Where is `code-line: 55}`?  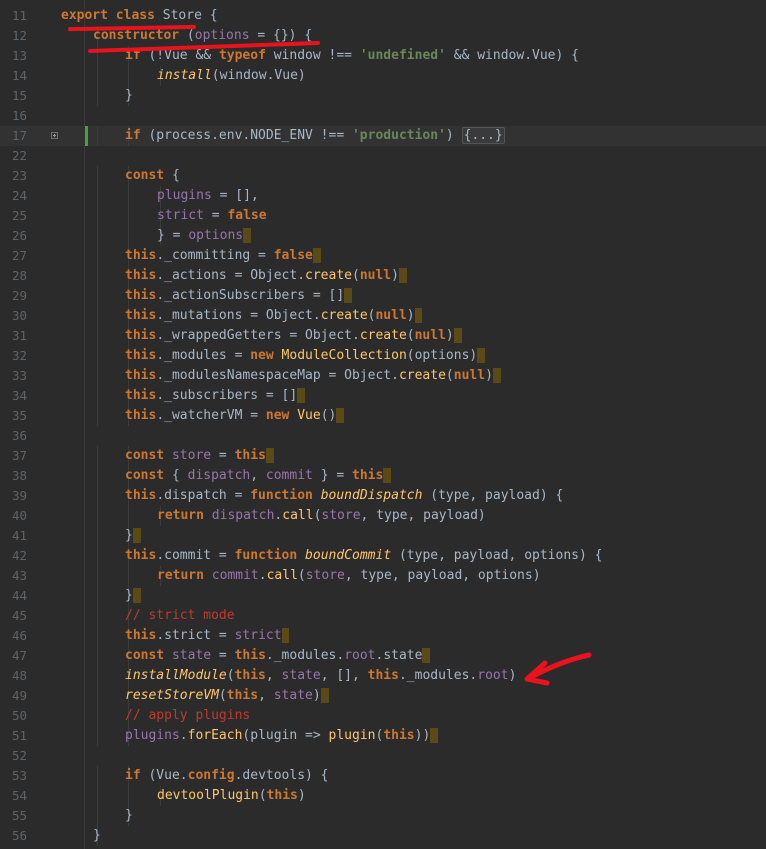
code-line: 55} is located at coordinates (383, 816).